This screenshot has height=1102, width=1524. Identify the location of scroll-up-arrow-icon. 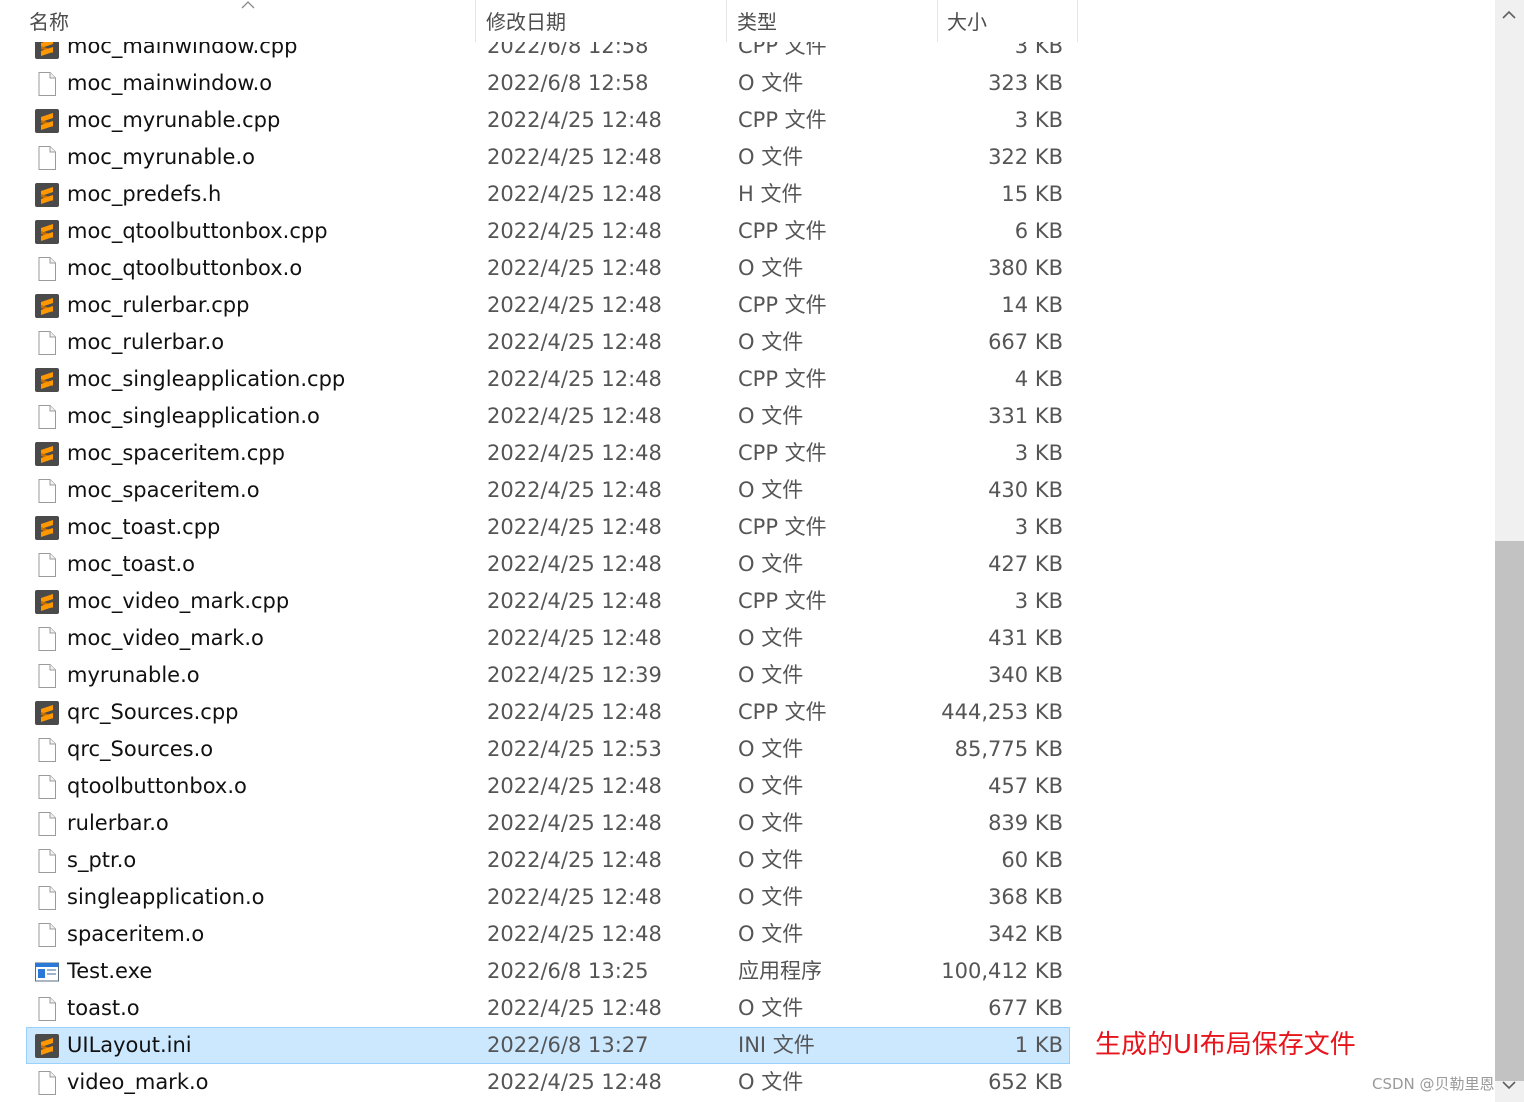
(1509, 15).